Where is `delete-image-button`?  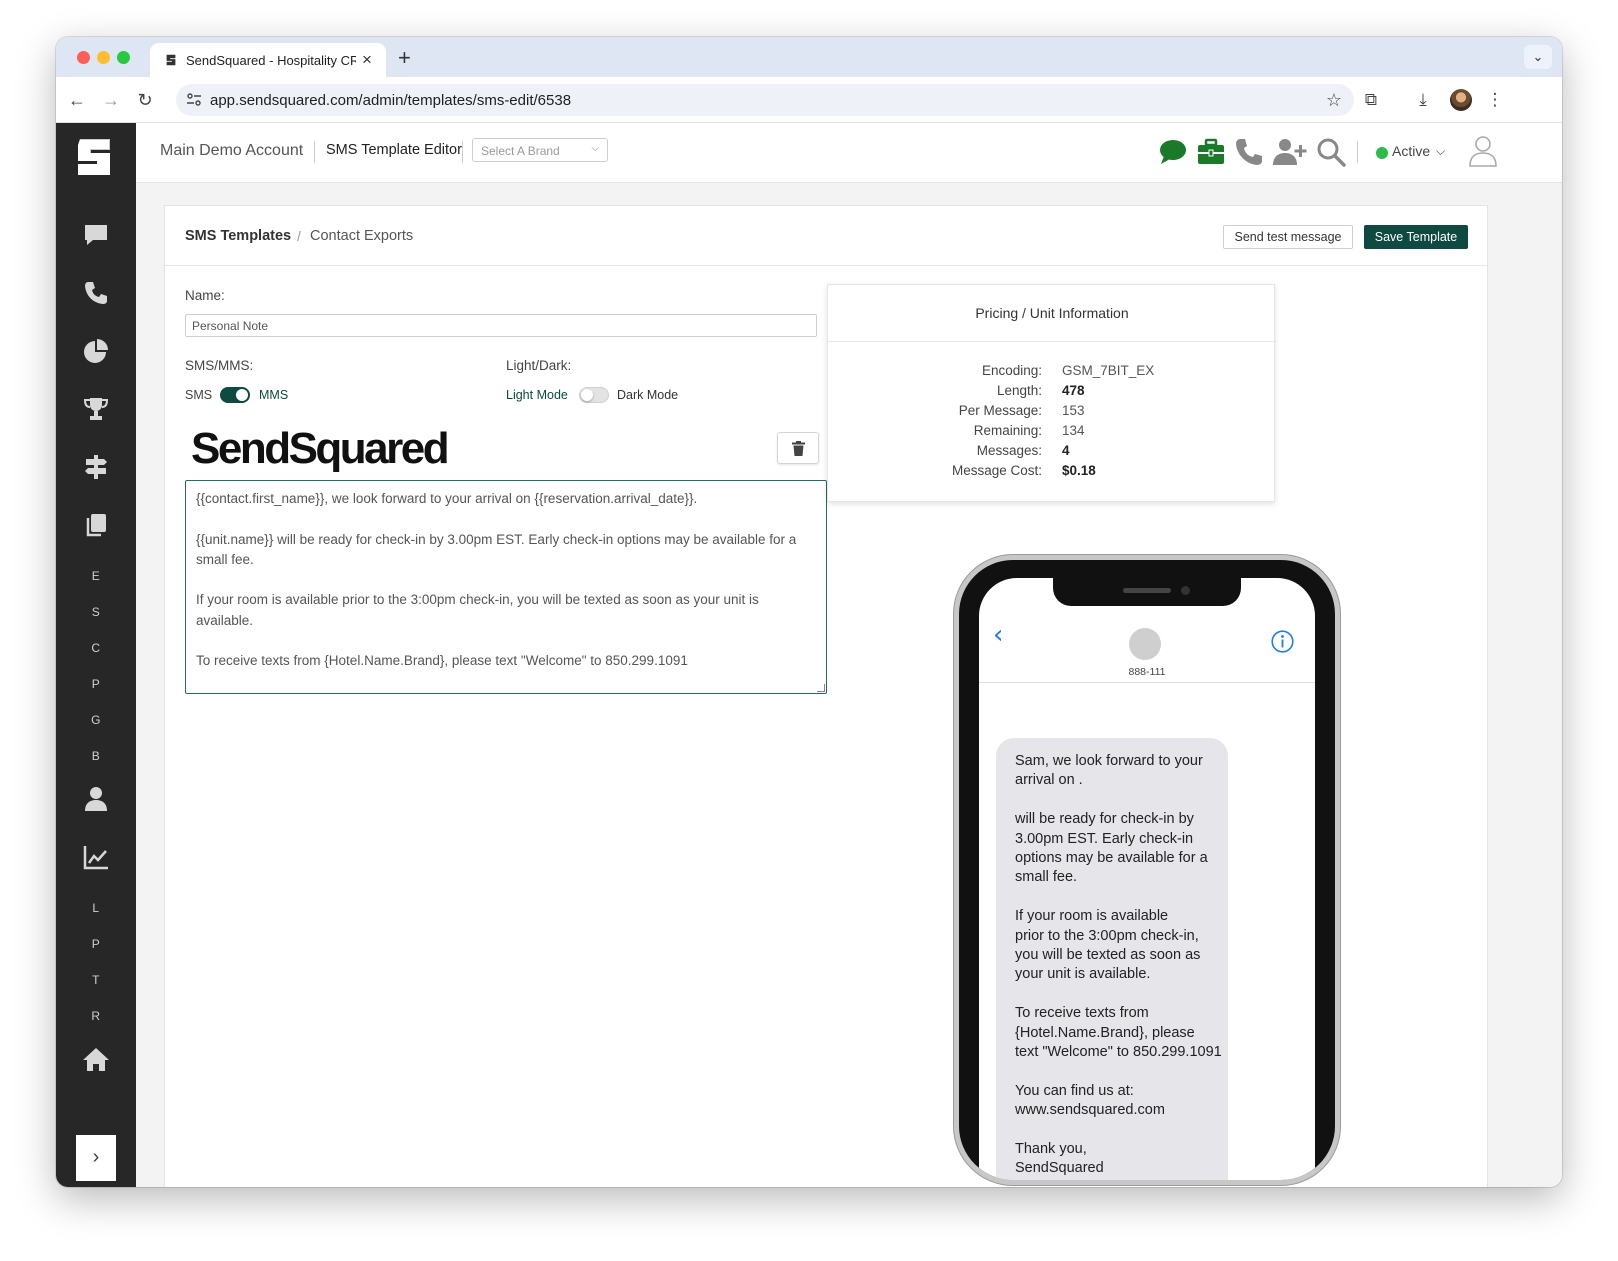 delete-image-button is located at coordinates (798, 448).